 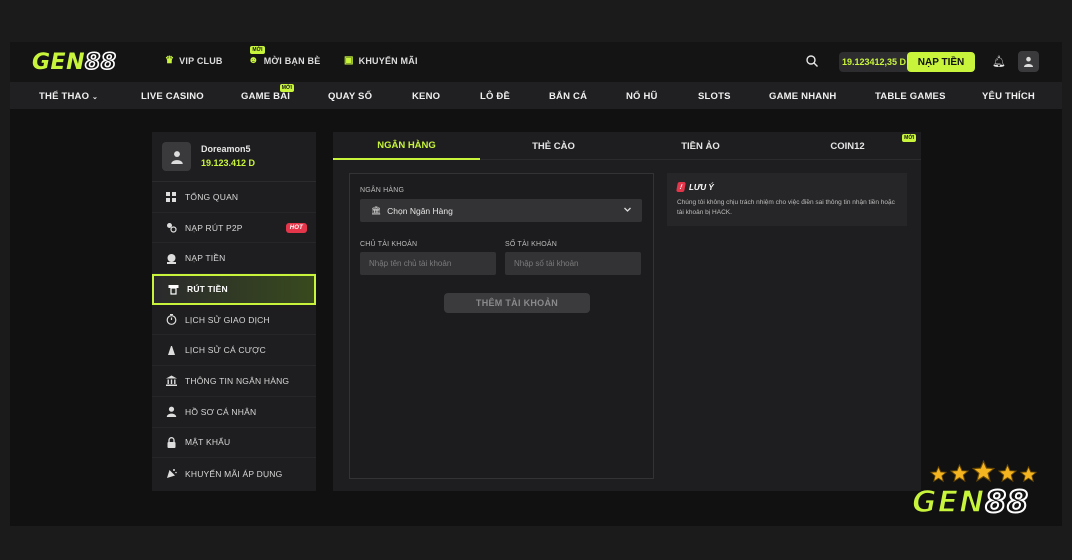 I want to click on category-sports: THỂ THAO ⌄, so click(x=68, y=96).